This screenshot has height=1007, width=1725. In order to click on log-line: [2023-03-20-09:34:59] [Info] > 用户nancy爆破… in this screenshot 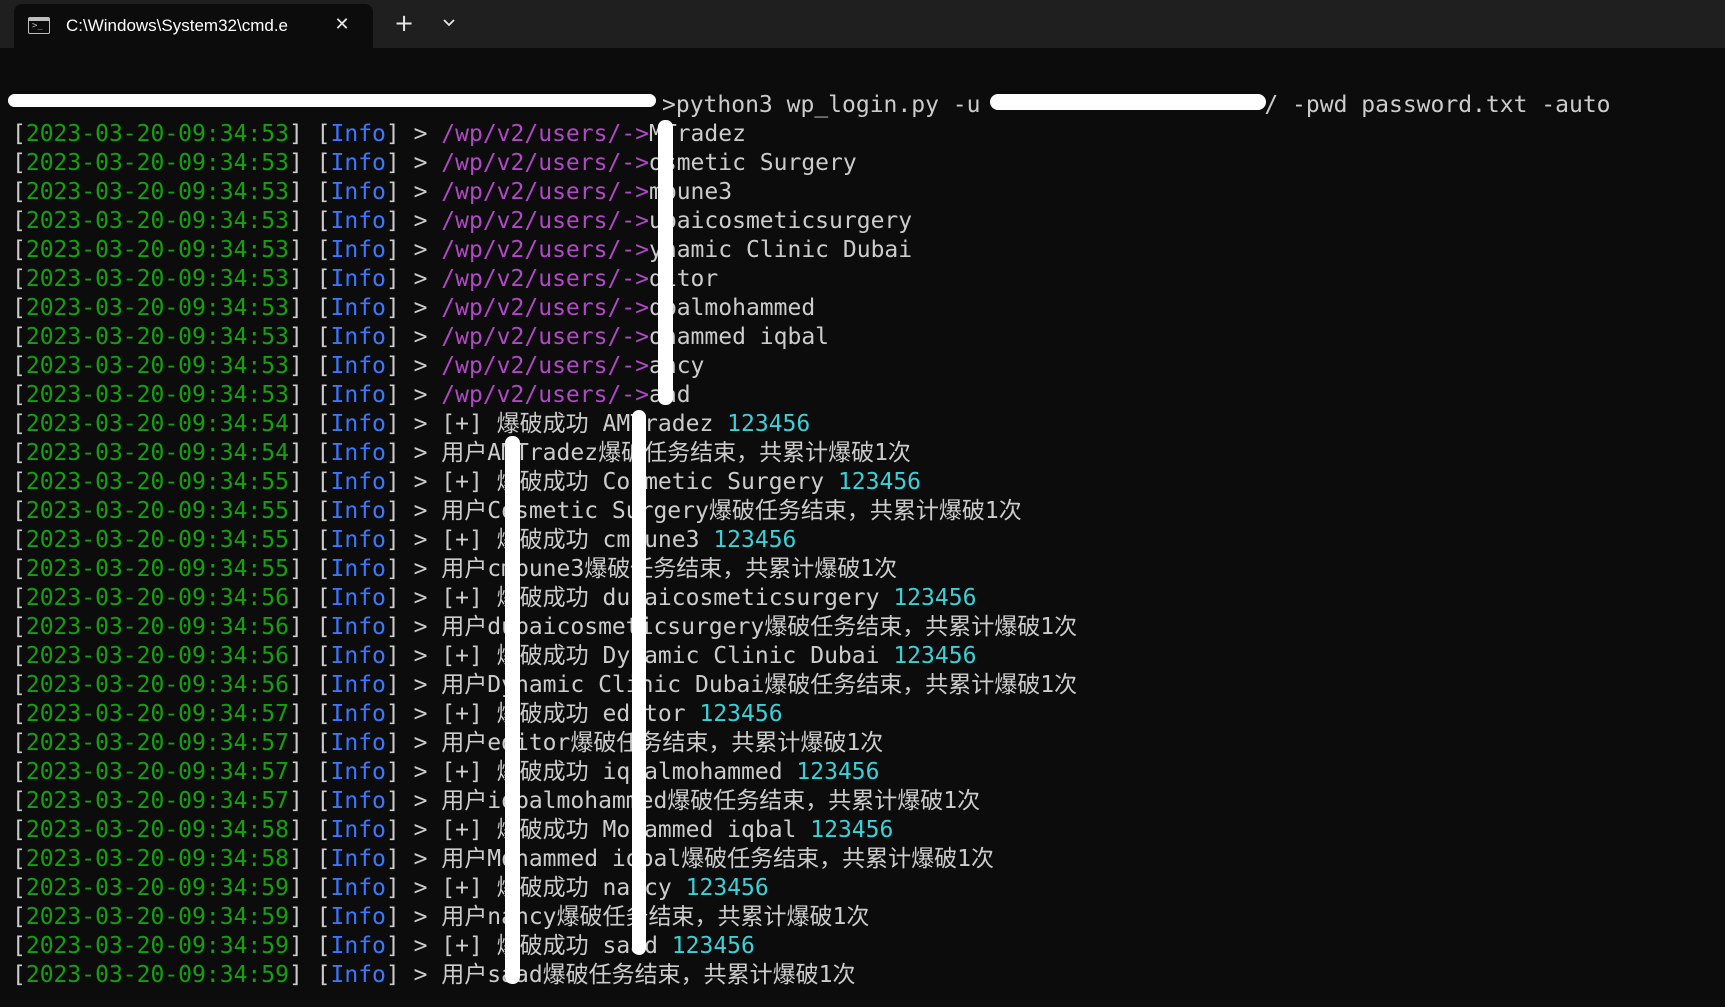, I will do `click(440, 917)`.